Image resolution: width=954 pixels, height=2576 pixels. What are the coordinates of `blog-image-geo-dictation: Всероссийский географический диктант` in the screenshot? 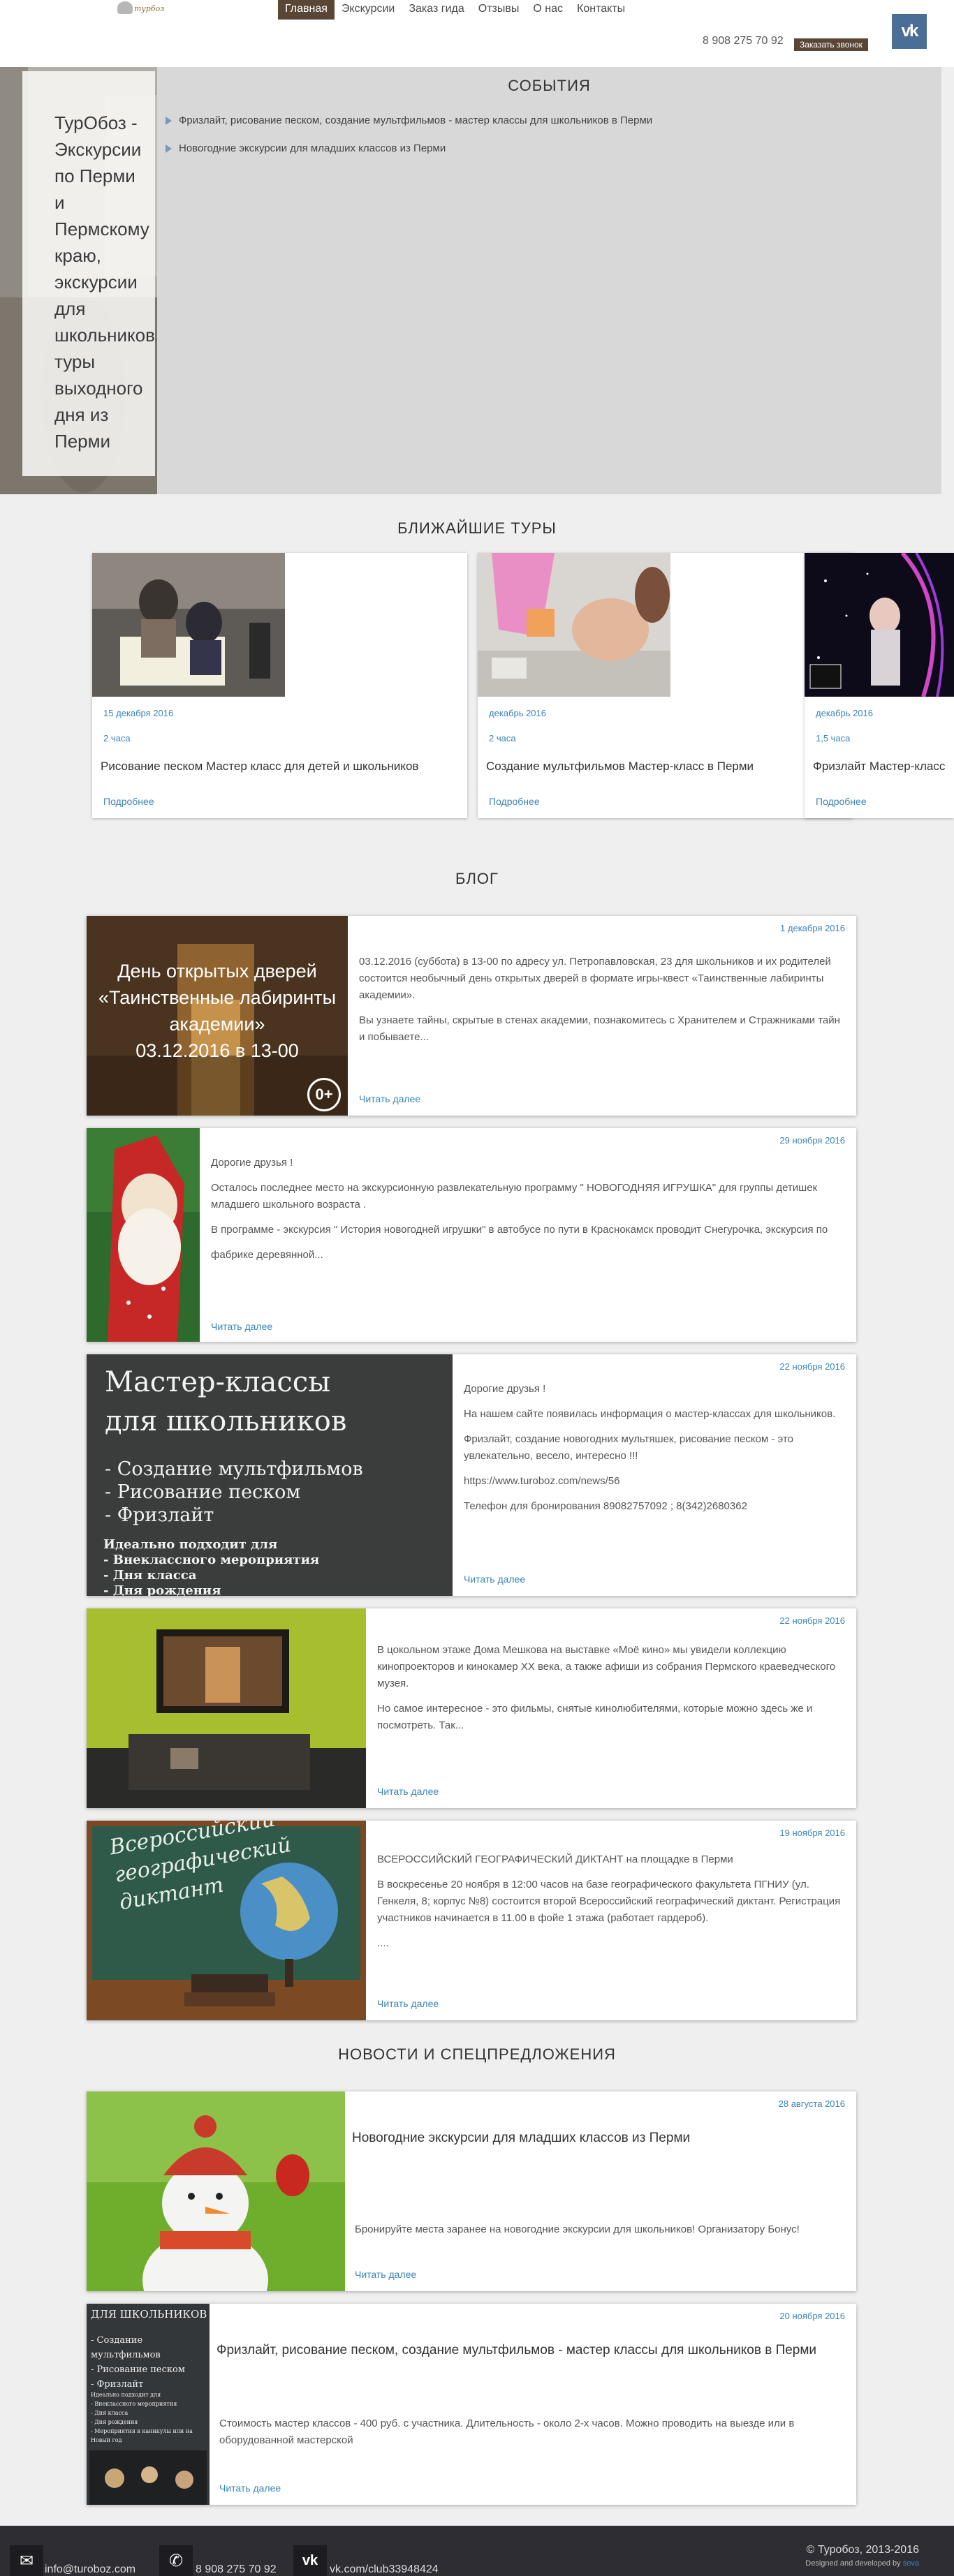 It's located at (227, 1920).